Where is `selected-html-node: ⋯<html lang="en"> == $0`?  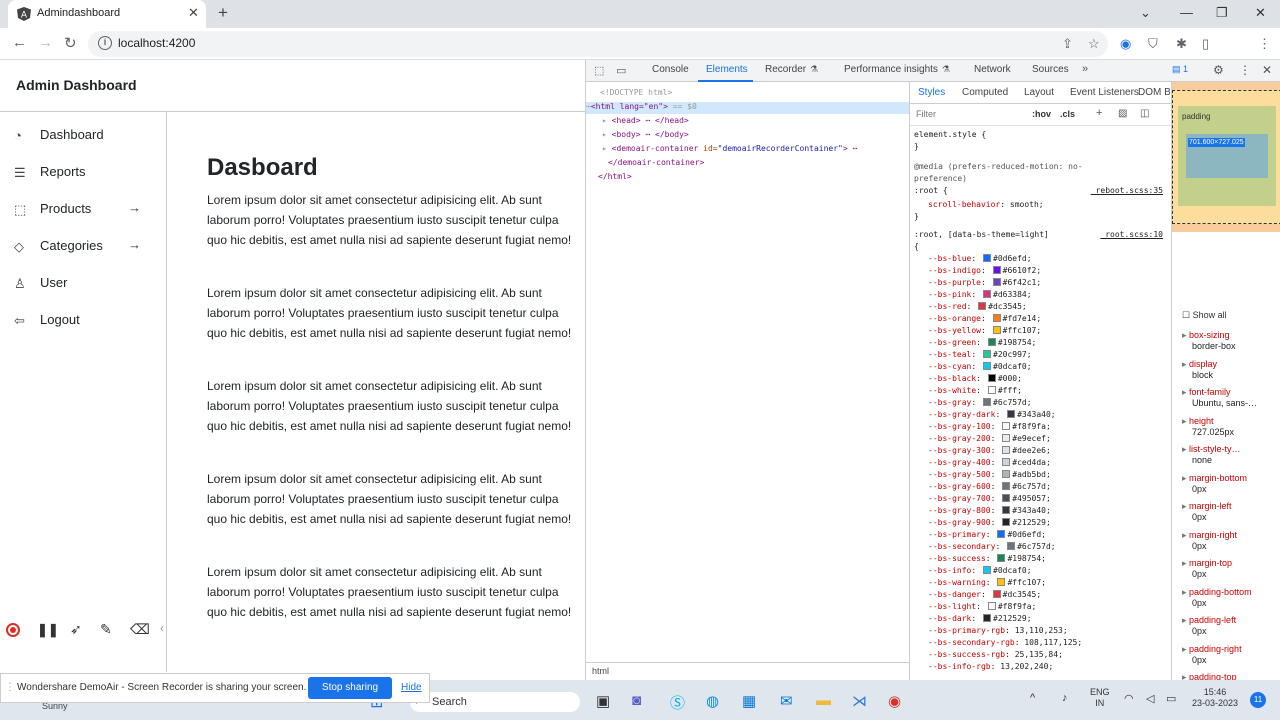
selected-html-node: ⋯<html lang="en"> == $0 is located at coordinates (747, 108).